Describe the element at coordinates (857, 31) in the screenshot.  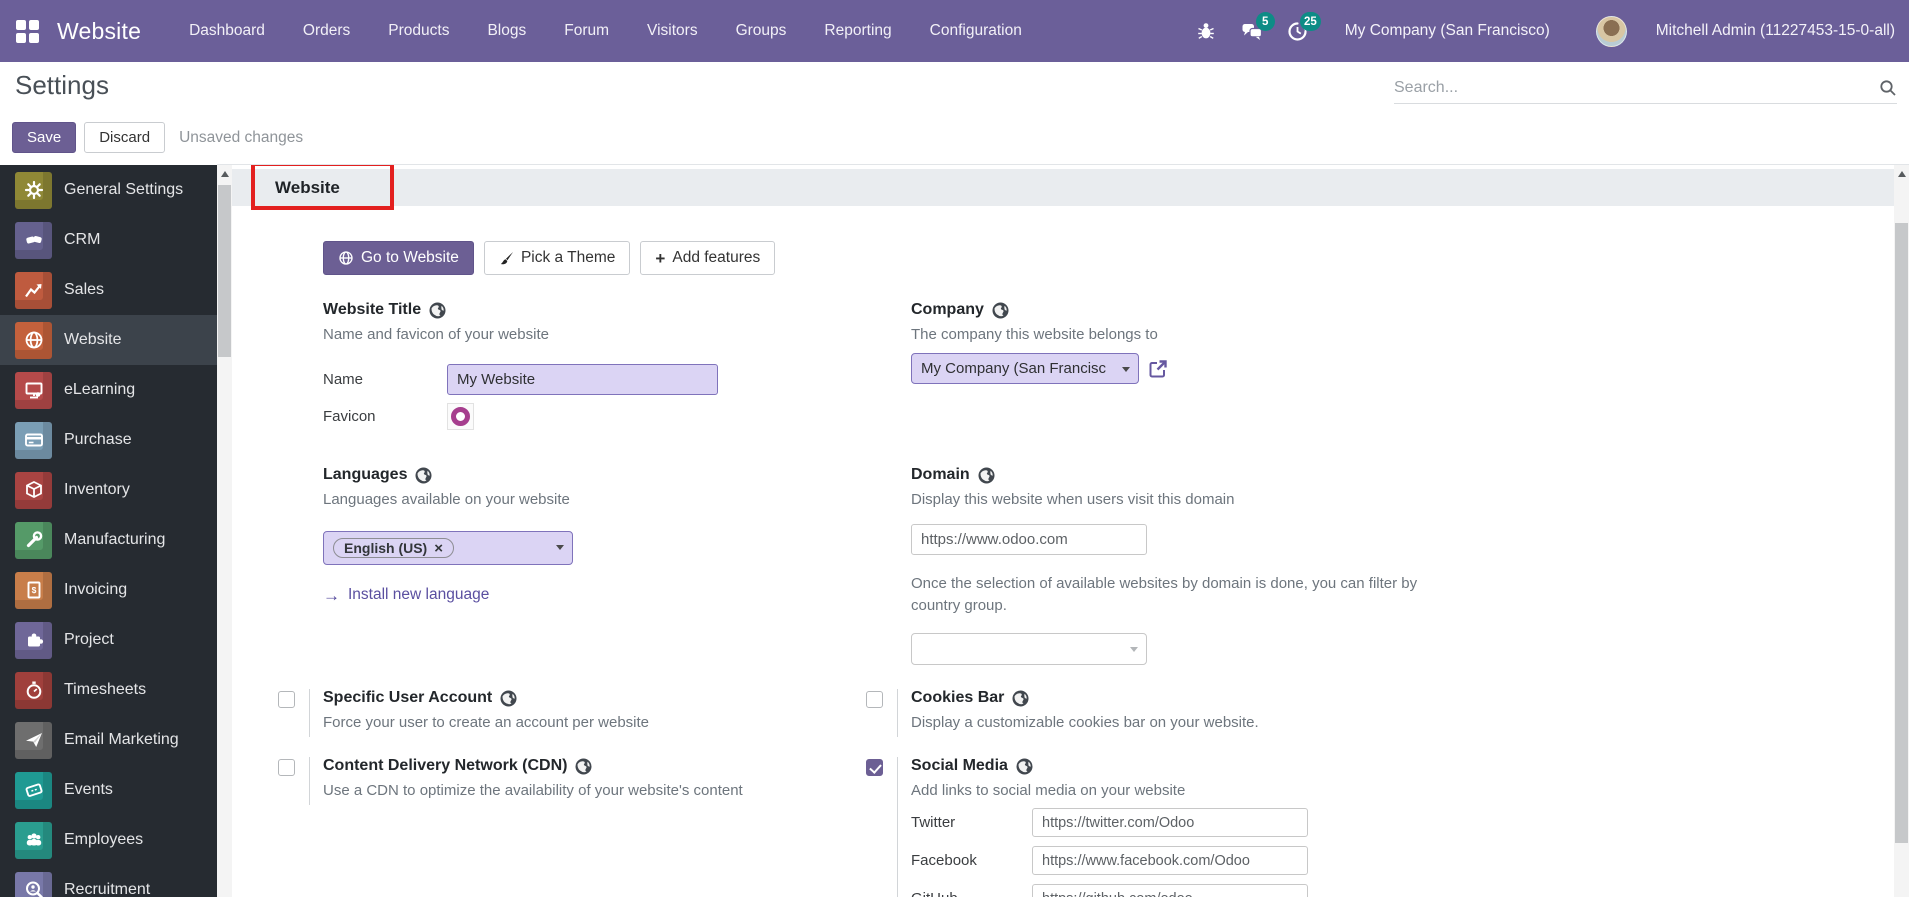
I see `nav-item-reporting: Reporting` at that location.